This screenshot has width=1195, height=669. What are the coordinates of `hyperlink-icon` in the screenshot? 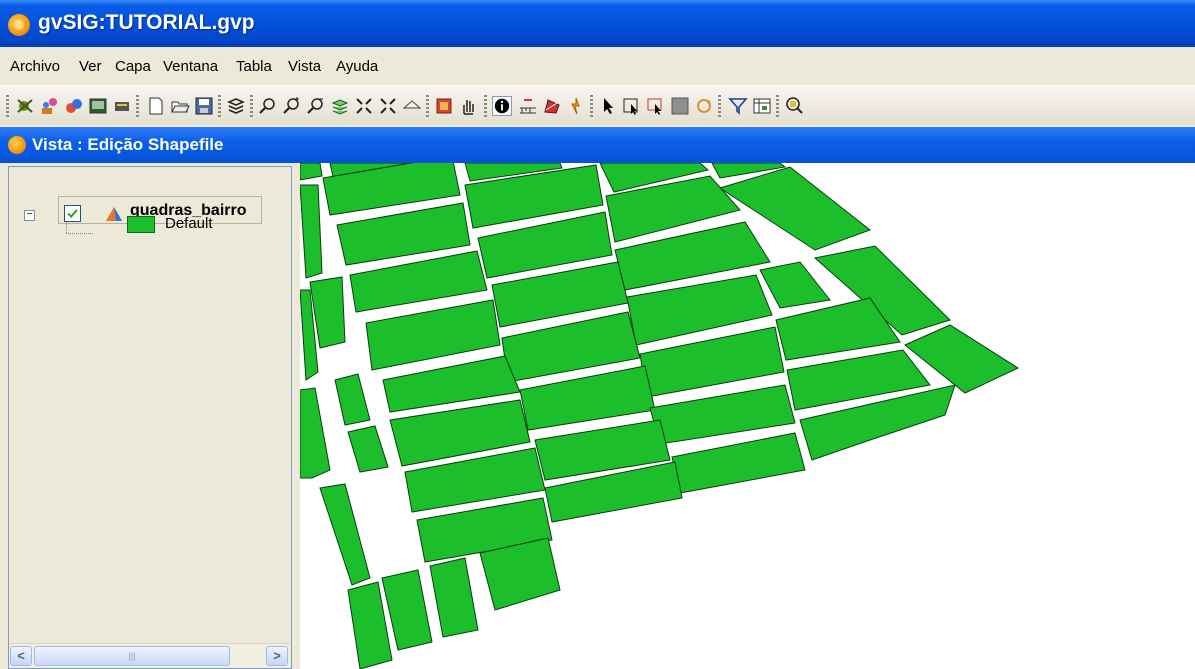 It's located at (576, 106).